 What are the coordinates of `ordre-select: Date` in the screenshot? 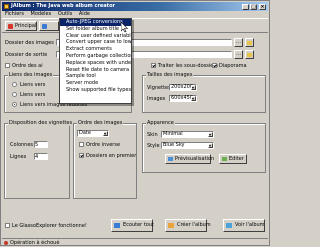 It's located at (93, 133).